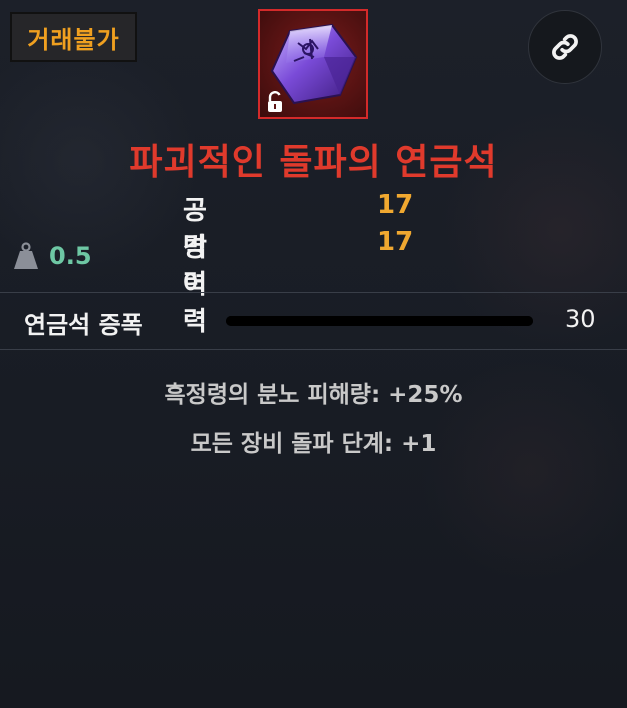 Image resolution: width=627 pixels, height=708 pixels. What do you see at coordinates (313, 64) in the screenshot?
I see `item-icon-frame` at bounding box center [313, 64].